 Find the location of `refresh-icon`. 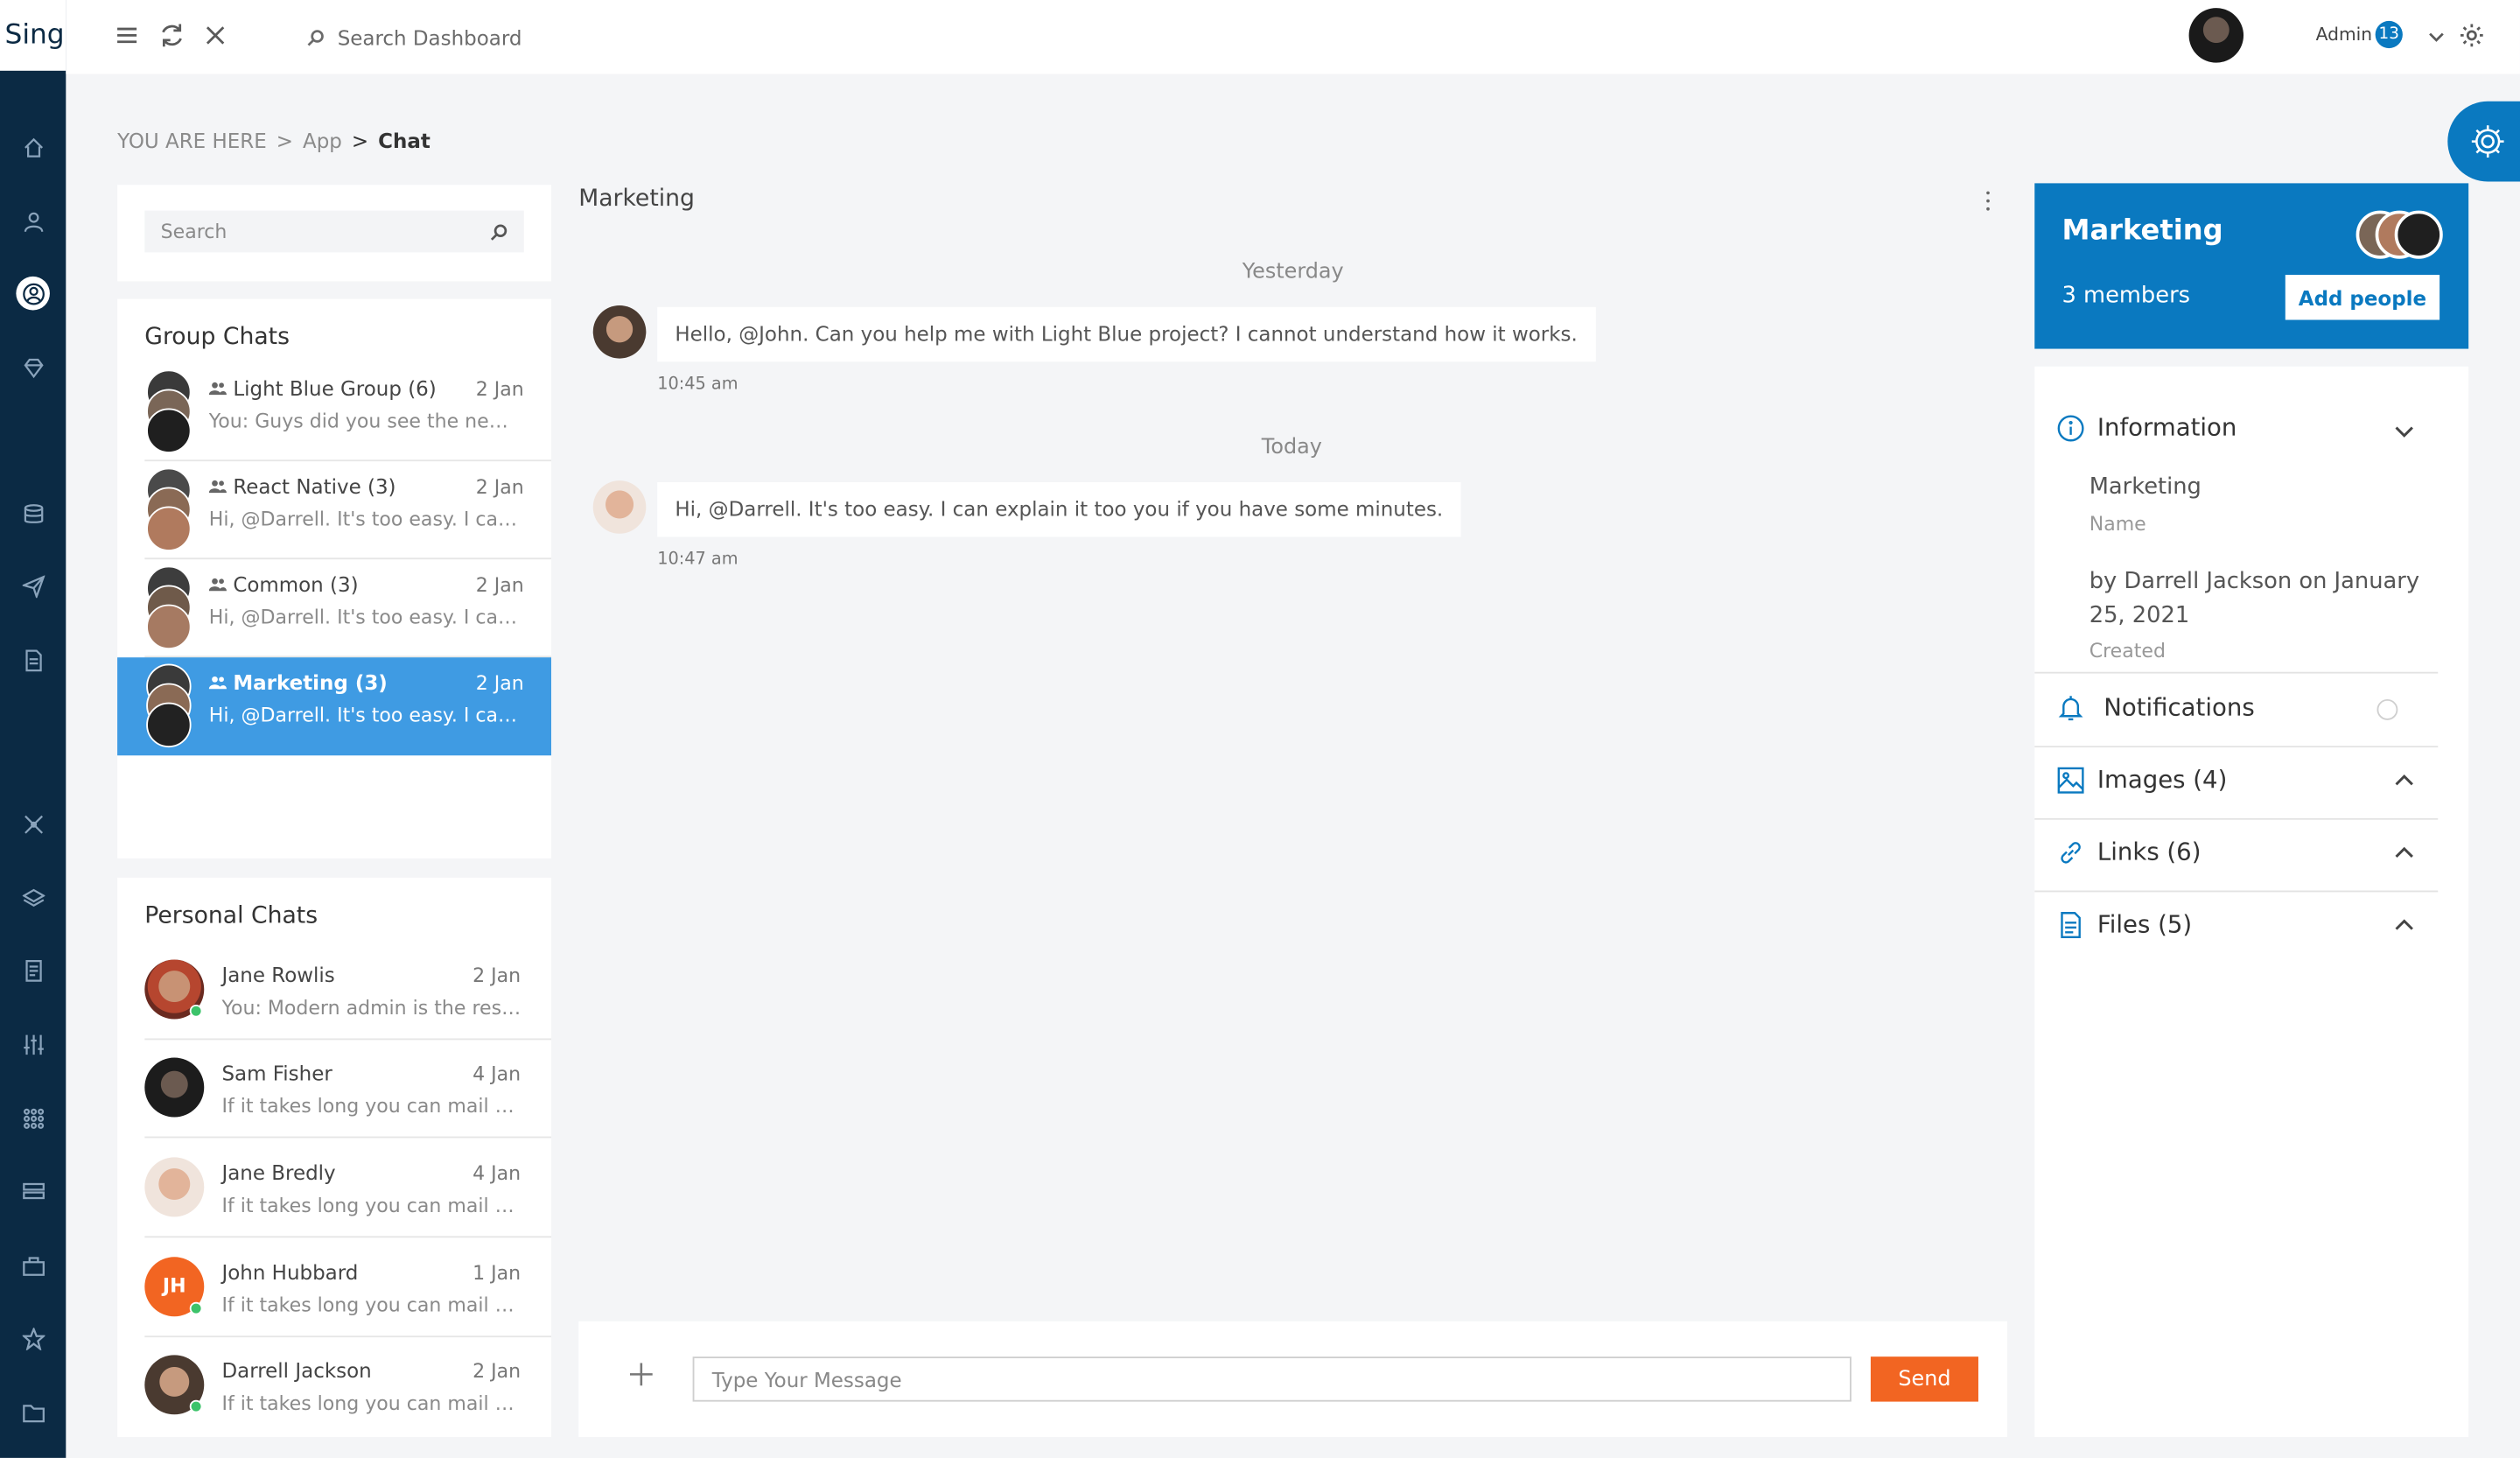

refresh-icon is located at coordinates (172, 35).